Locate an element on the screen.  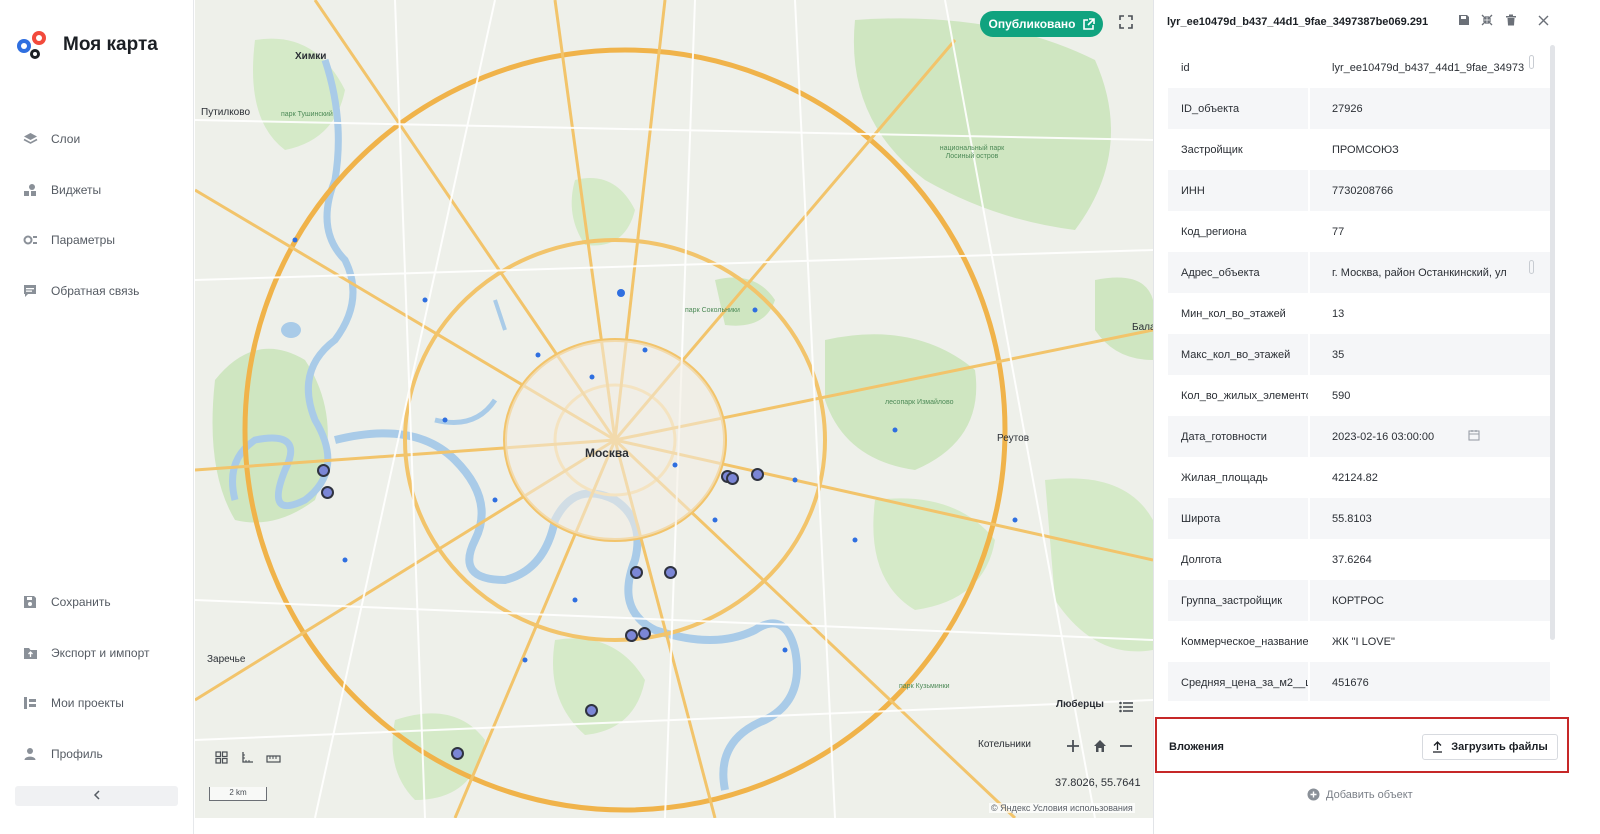
nav-item-profile: Профиль is located at coordinates (62, 754).